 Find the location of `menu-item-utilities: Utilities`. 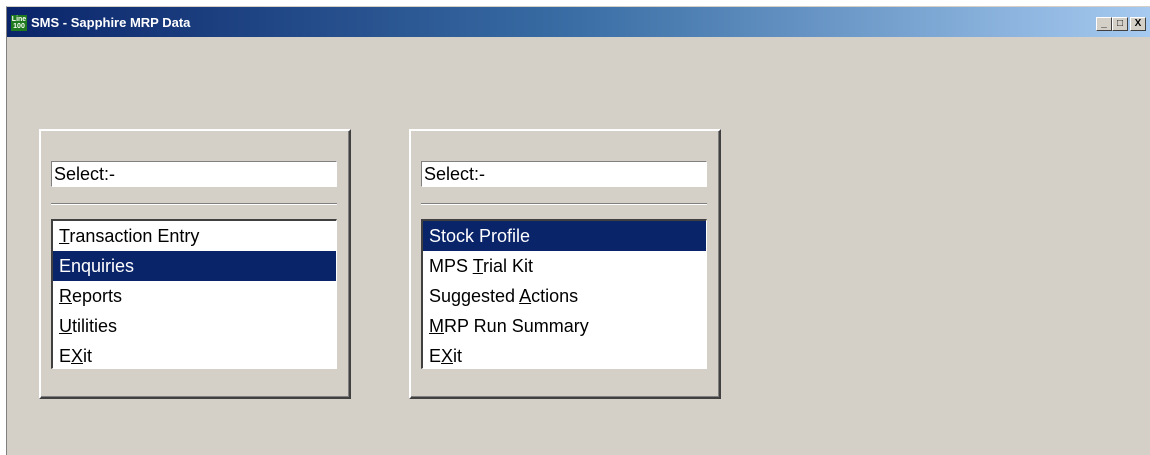

menu-item-utilities: Utilities is located at coordinates (194, 326).